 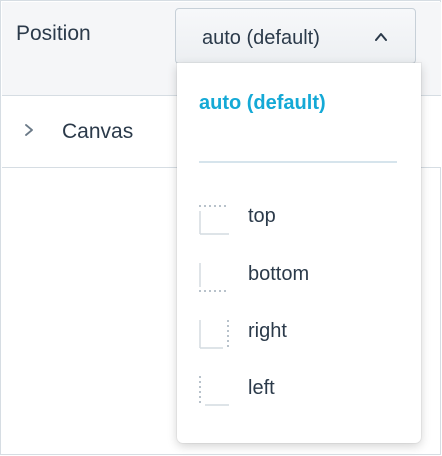 I want to click on align-right-icon, so click(x=214, y=334).